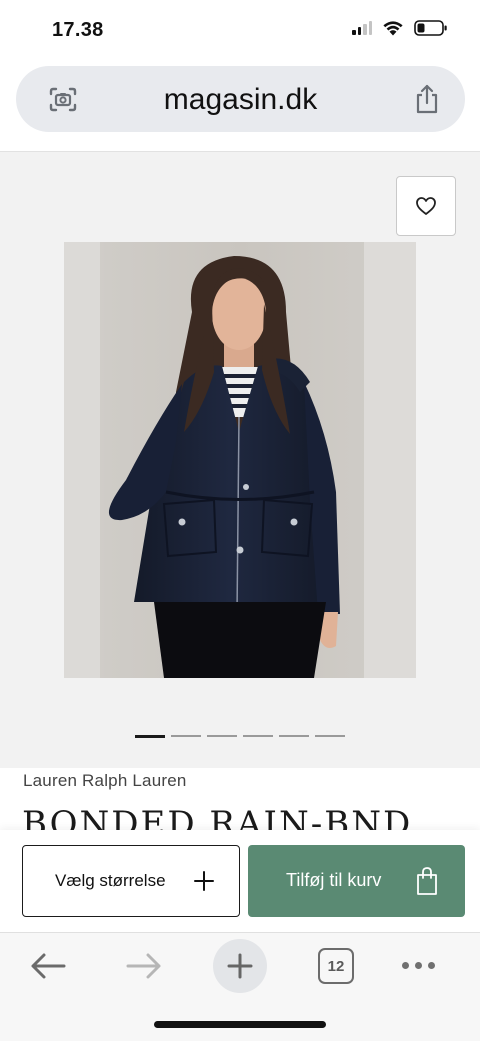 This screenshot has height=1041, width=480. Describe the element at coordinates (421, 965) in the screenshot. I see `more-menu-icon` at that location.